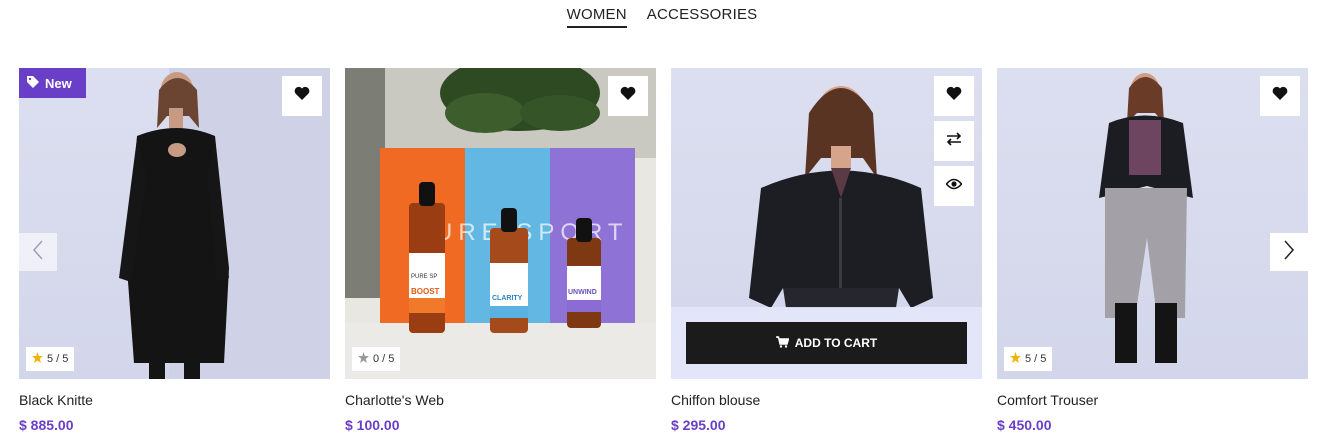  I want to click on carousel-prev-button, so click(38, 252).